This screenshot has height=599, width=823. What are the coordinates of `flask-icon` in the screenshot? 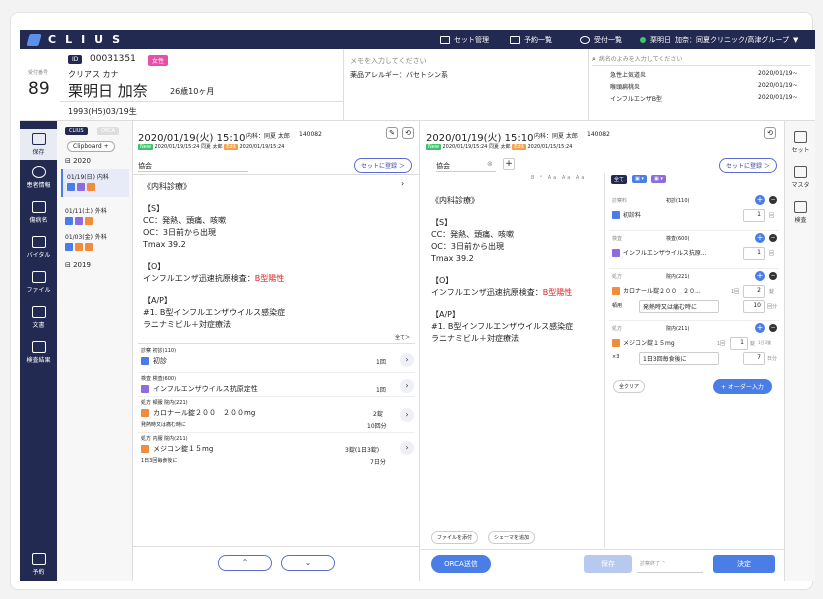 It's located at (38, 347).